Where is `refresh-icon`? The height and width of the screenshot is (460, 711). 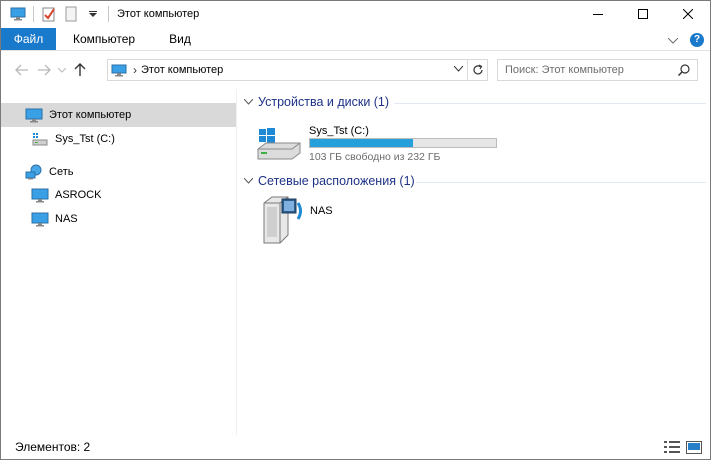 refresh-icon is located at coordinates (477, 69).